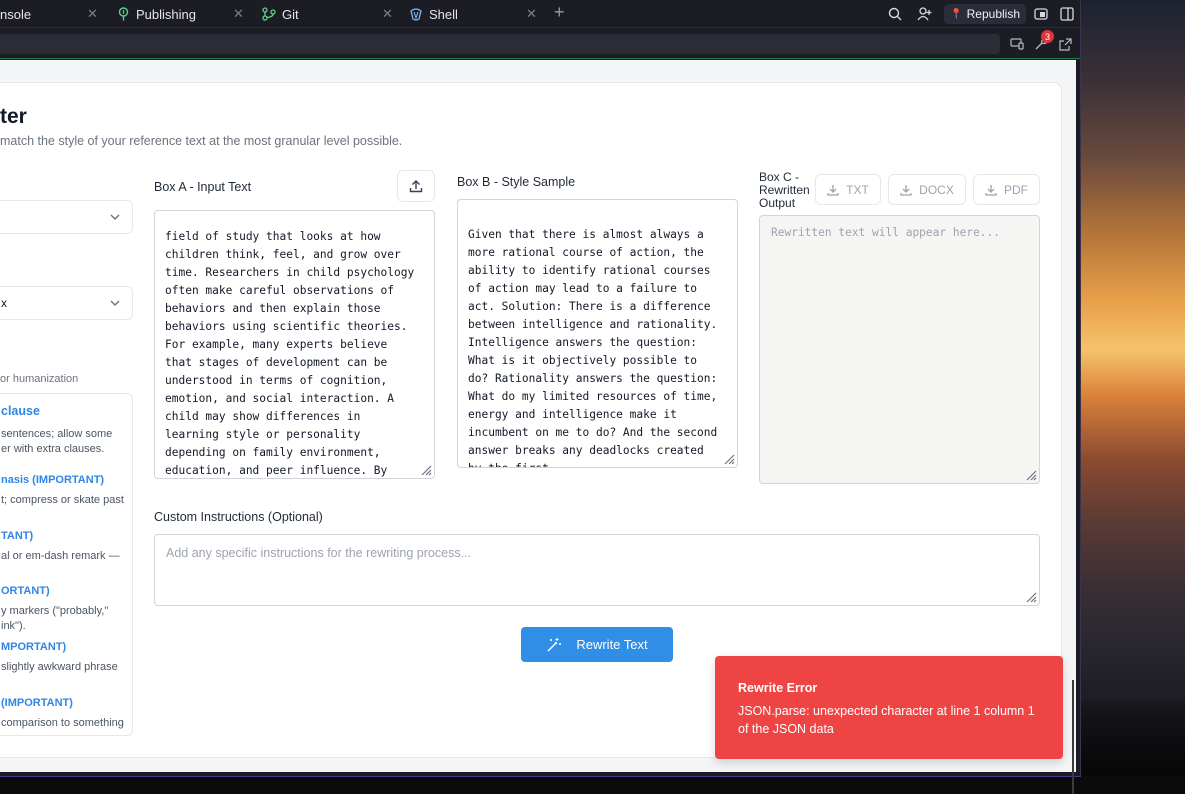  I want to click on upload-icon, so click(416, 186).